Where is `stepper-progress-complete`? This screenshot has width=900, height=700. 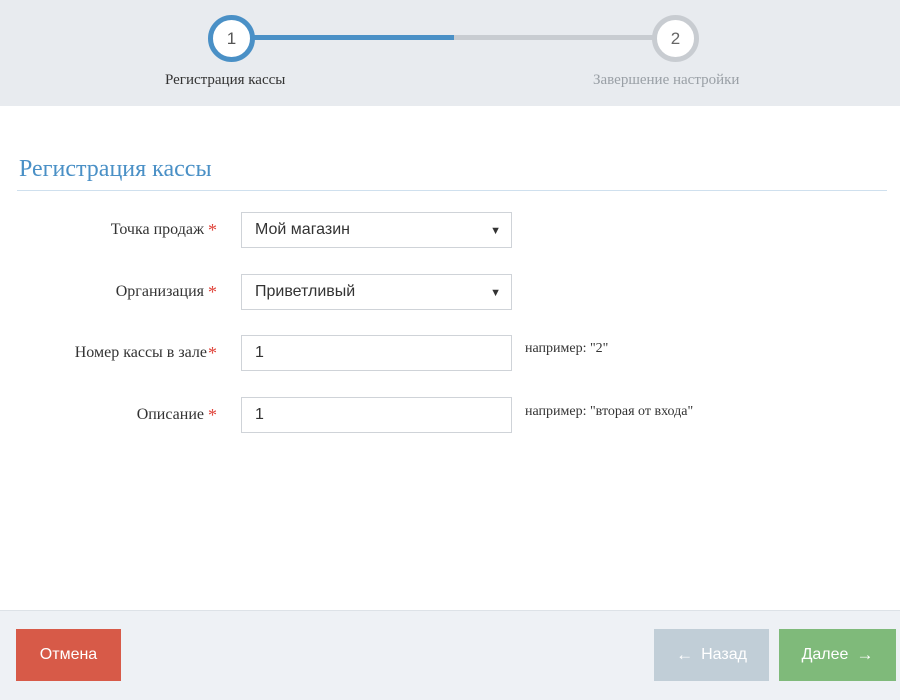 stepper-progress-complete is located at coordinates (353, 37).